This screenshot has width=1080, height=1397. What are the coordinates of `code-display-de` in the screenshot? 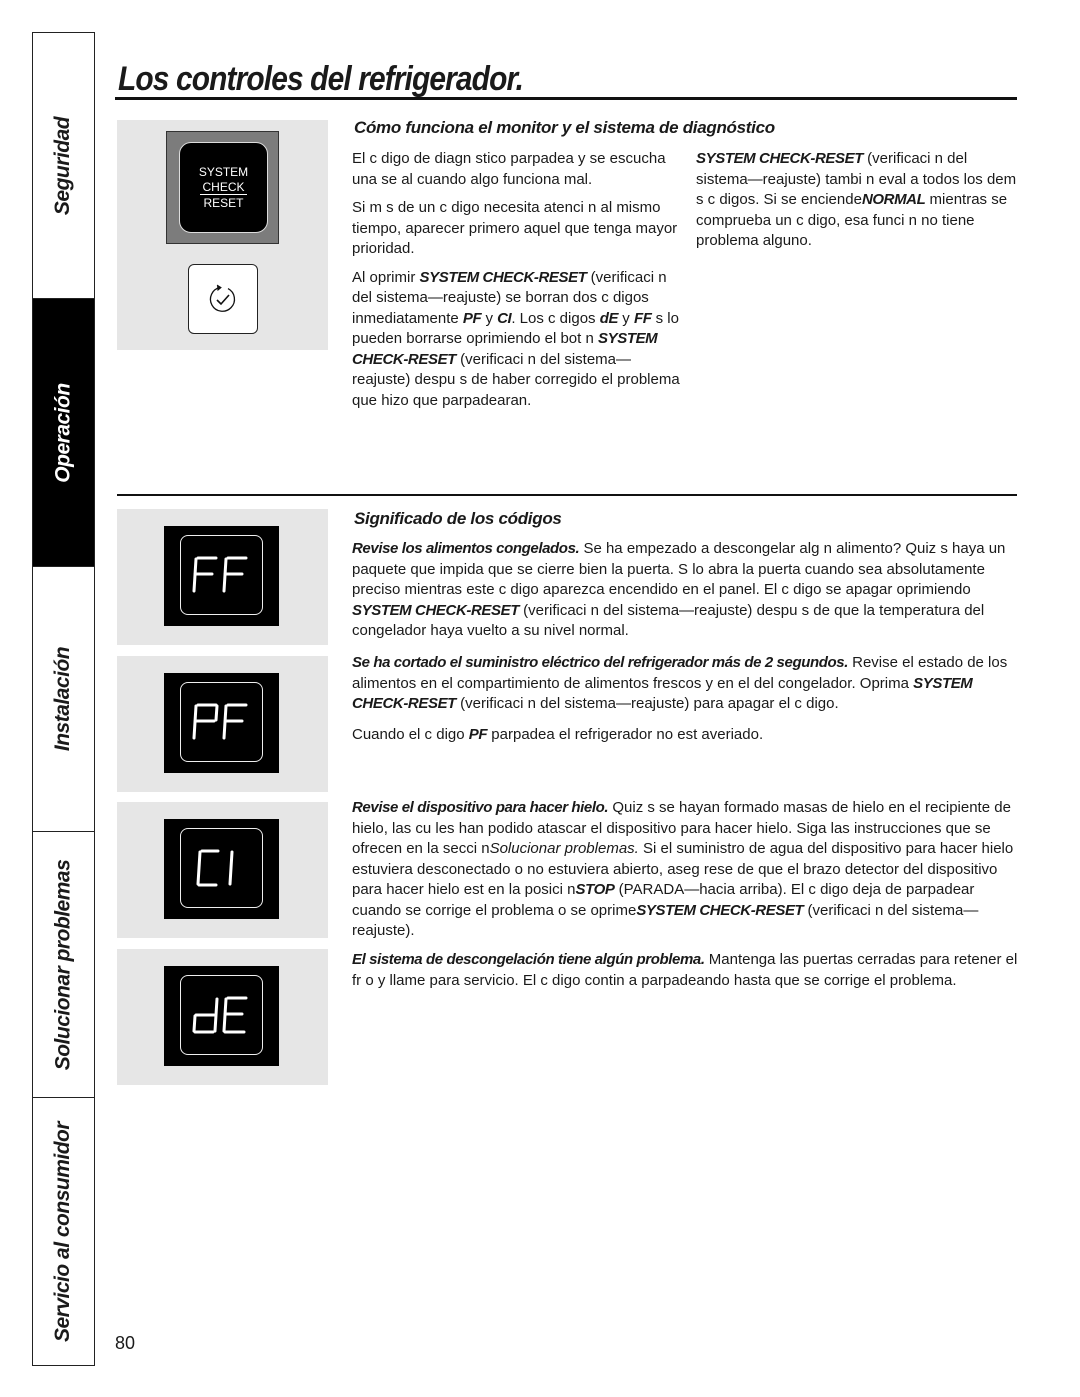 It's located at (221, 1016).